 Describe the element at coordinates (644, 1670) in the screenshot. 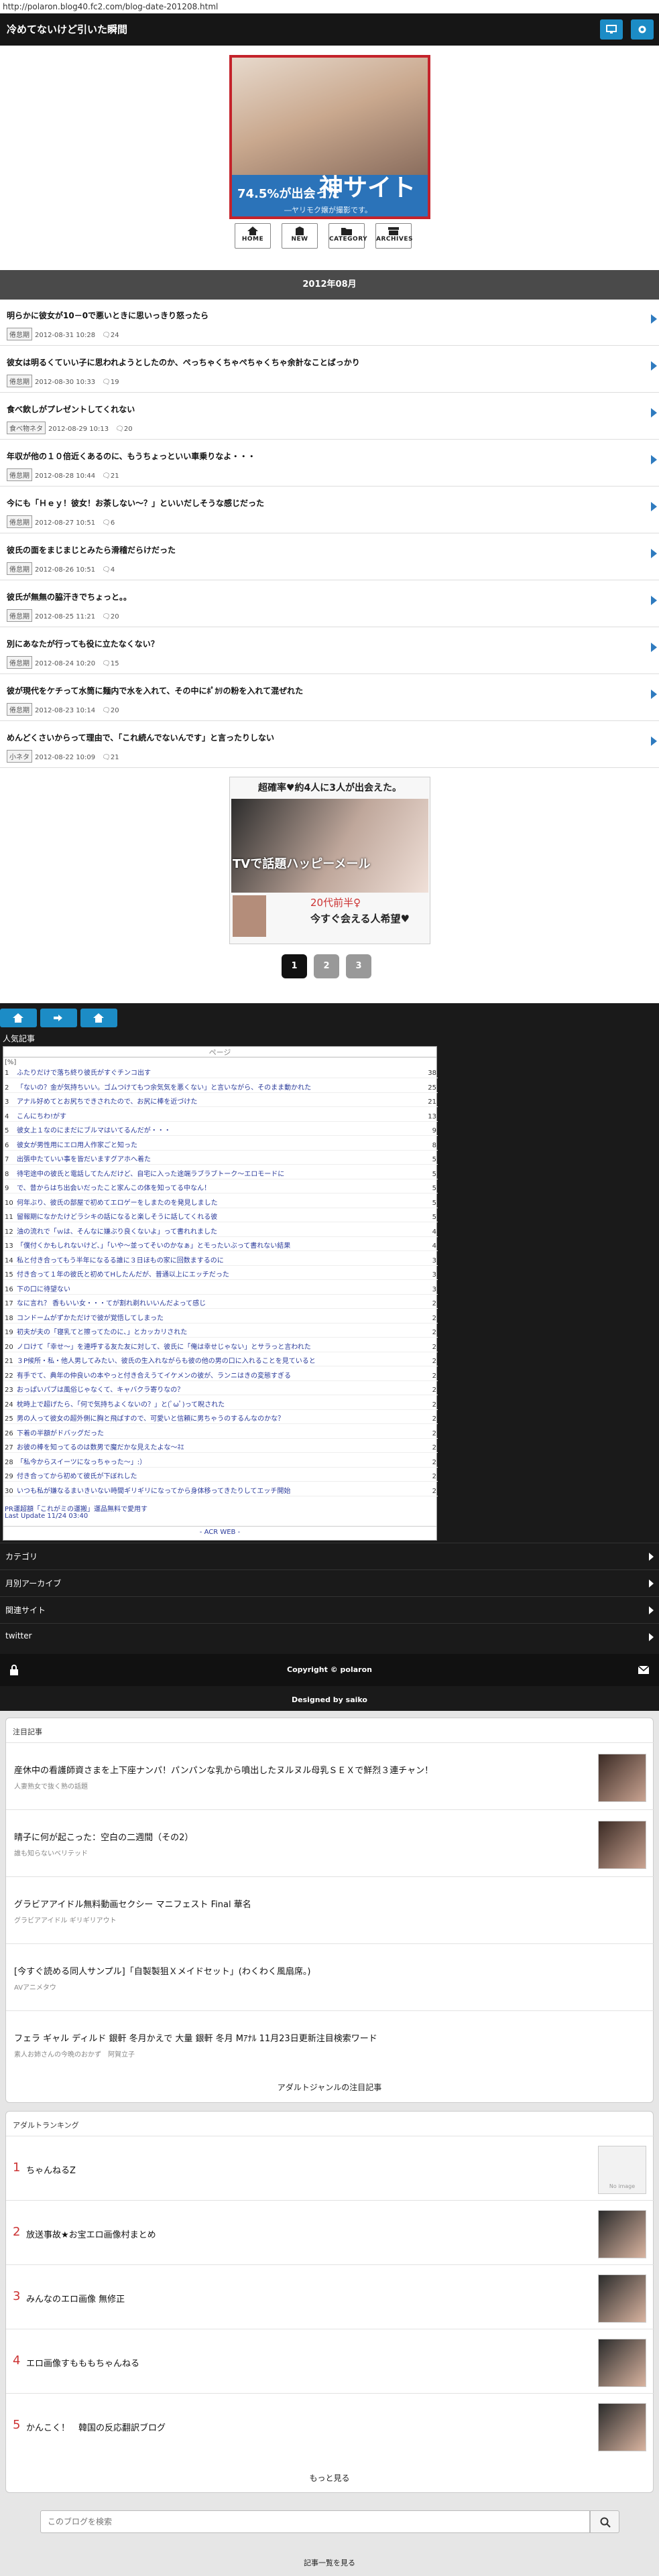

I see `mail-icon` at that location.